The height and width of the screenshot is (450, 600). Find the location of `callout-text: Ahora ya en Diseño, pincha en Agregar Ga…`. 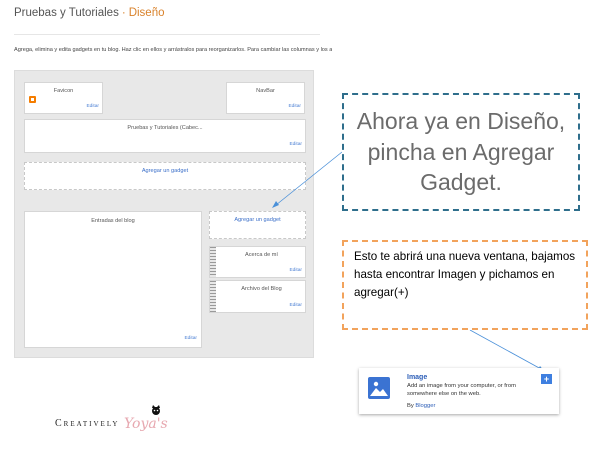

callout-text: Ahora ya en Diseño, pincha en Agregar Ga… is located at coordinates (461, 152).